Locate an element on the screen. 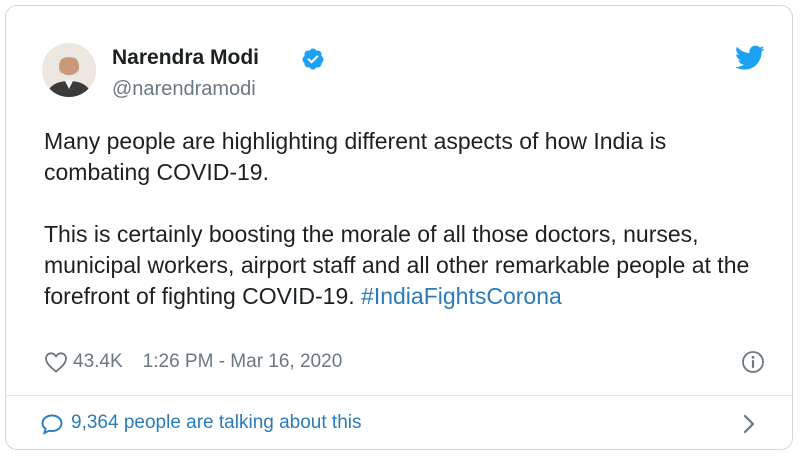 This screenshot has width=800, height=457. timestamp: 1:26 PM - Mar 16, 2020 is located at coordinates (243, 362).